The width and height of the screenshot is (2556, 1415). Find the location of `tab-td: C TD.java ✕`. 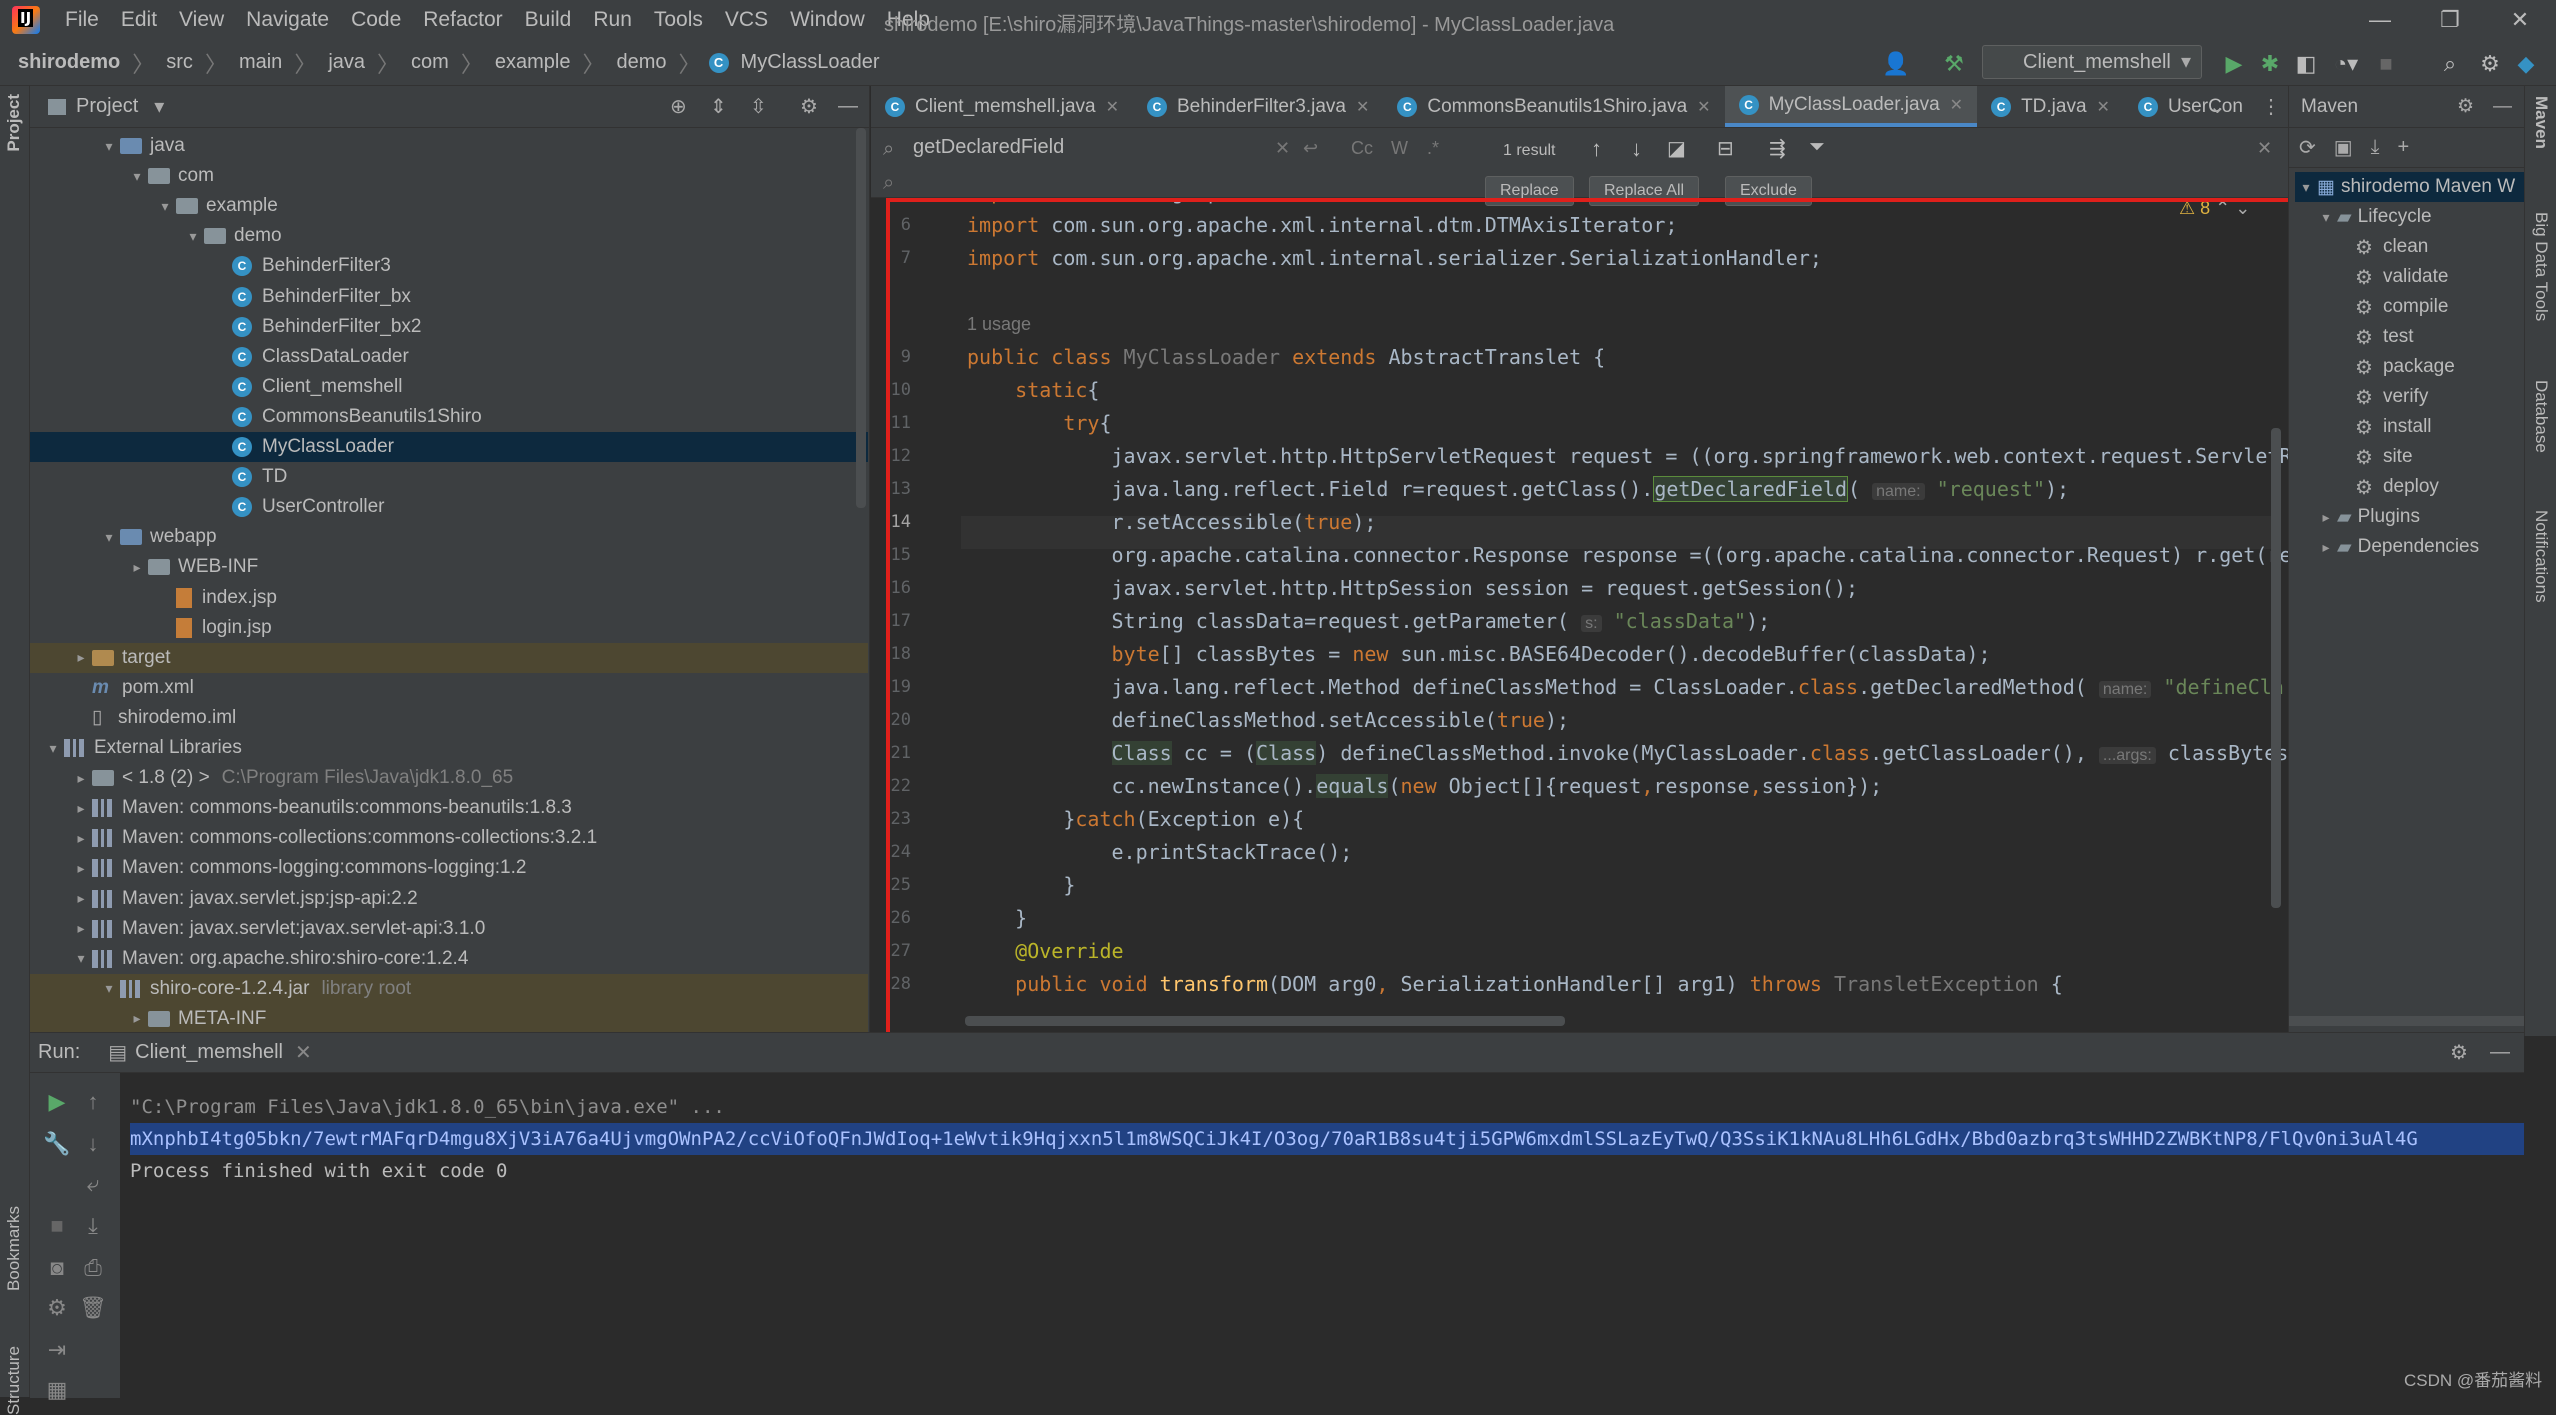

tab-td: C TD.java ✕ is located at coordinates (2050, 106).